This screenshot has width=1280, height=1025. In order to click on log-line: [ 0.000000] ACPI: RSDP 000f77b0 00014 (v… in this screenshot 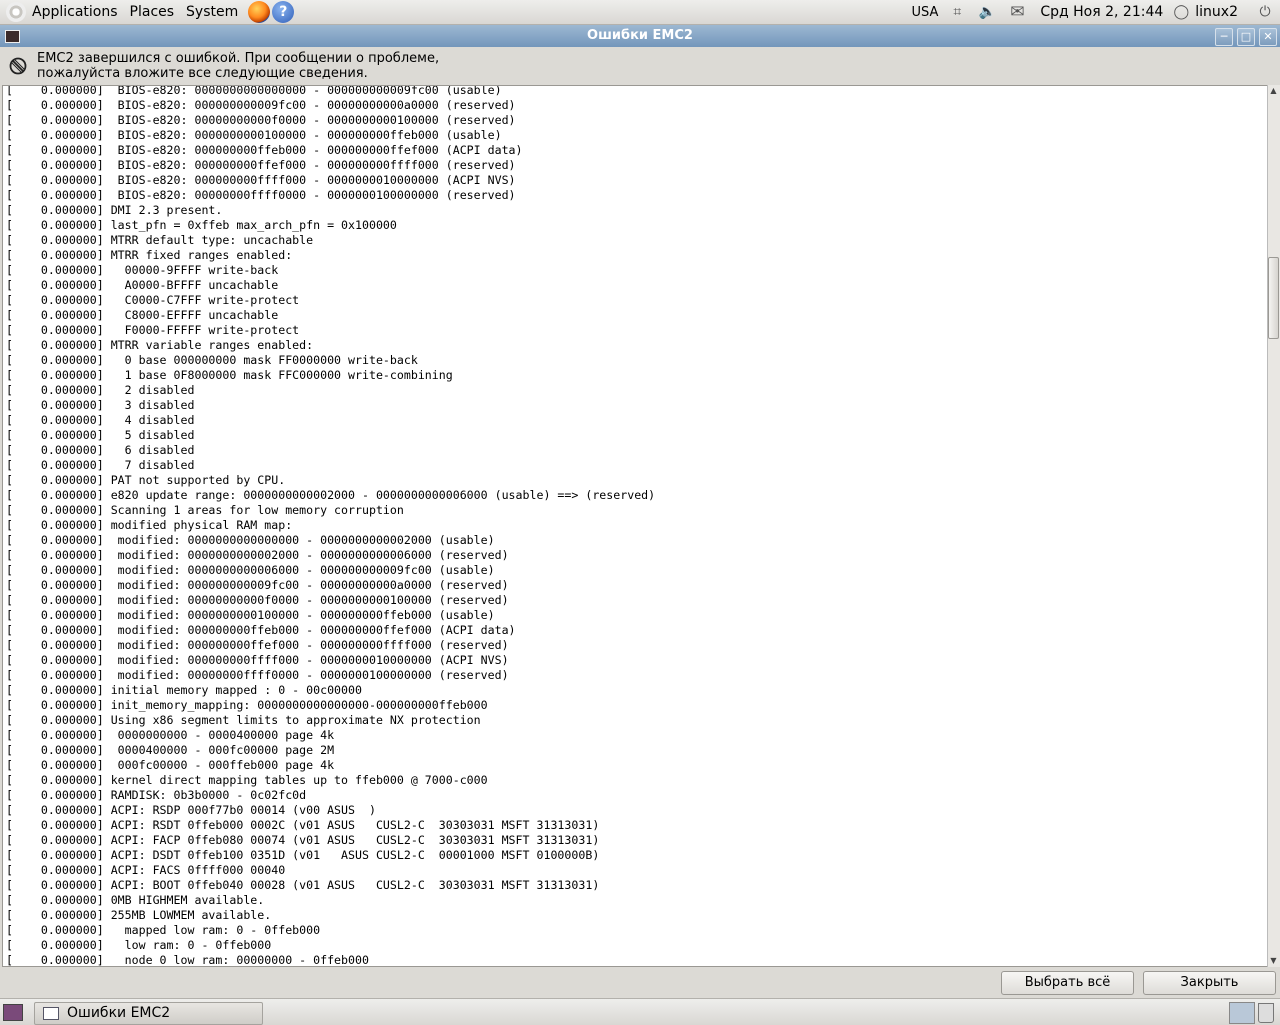, I will do `click(191, 810)`.